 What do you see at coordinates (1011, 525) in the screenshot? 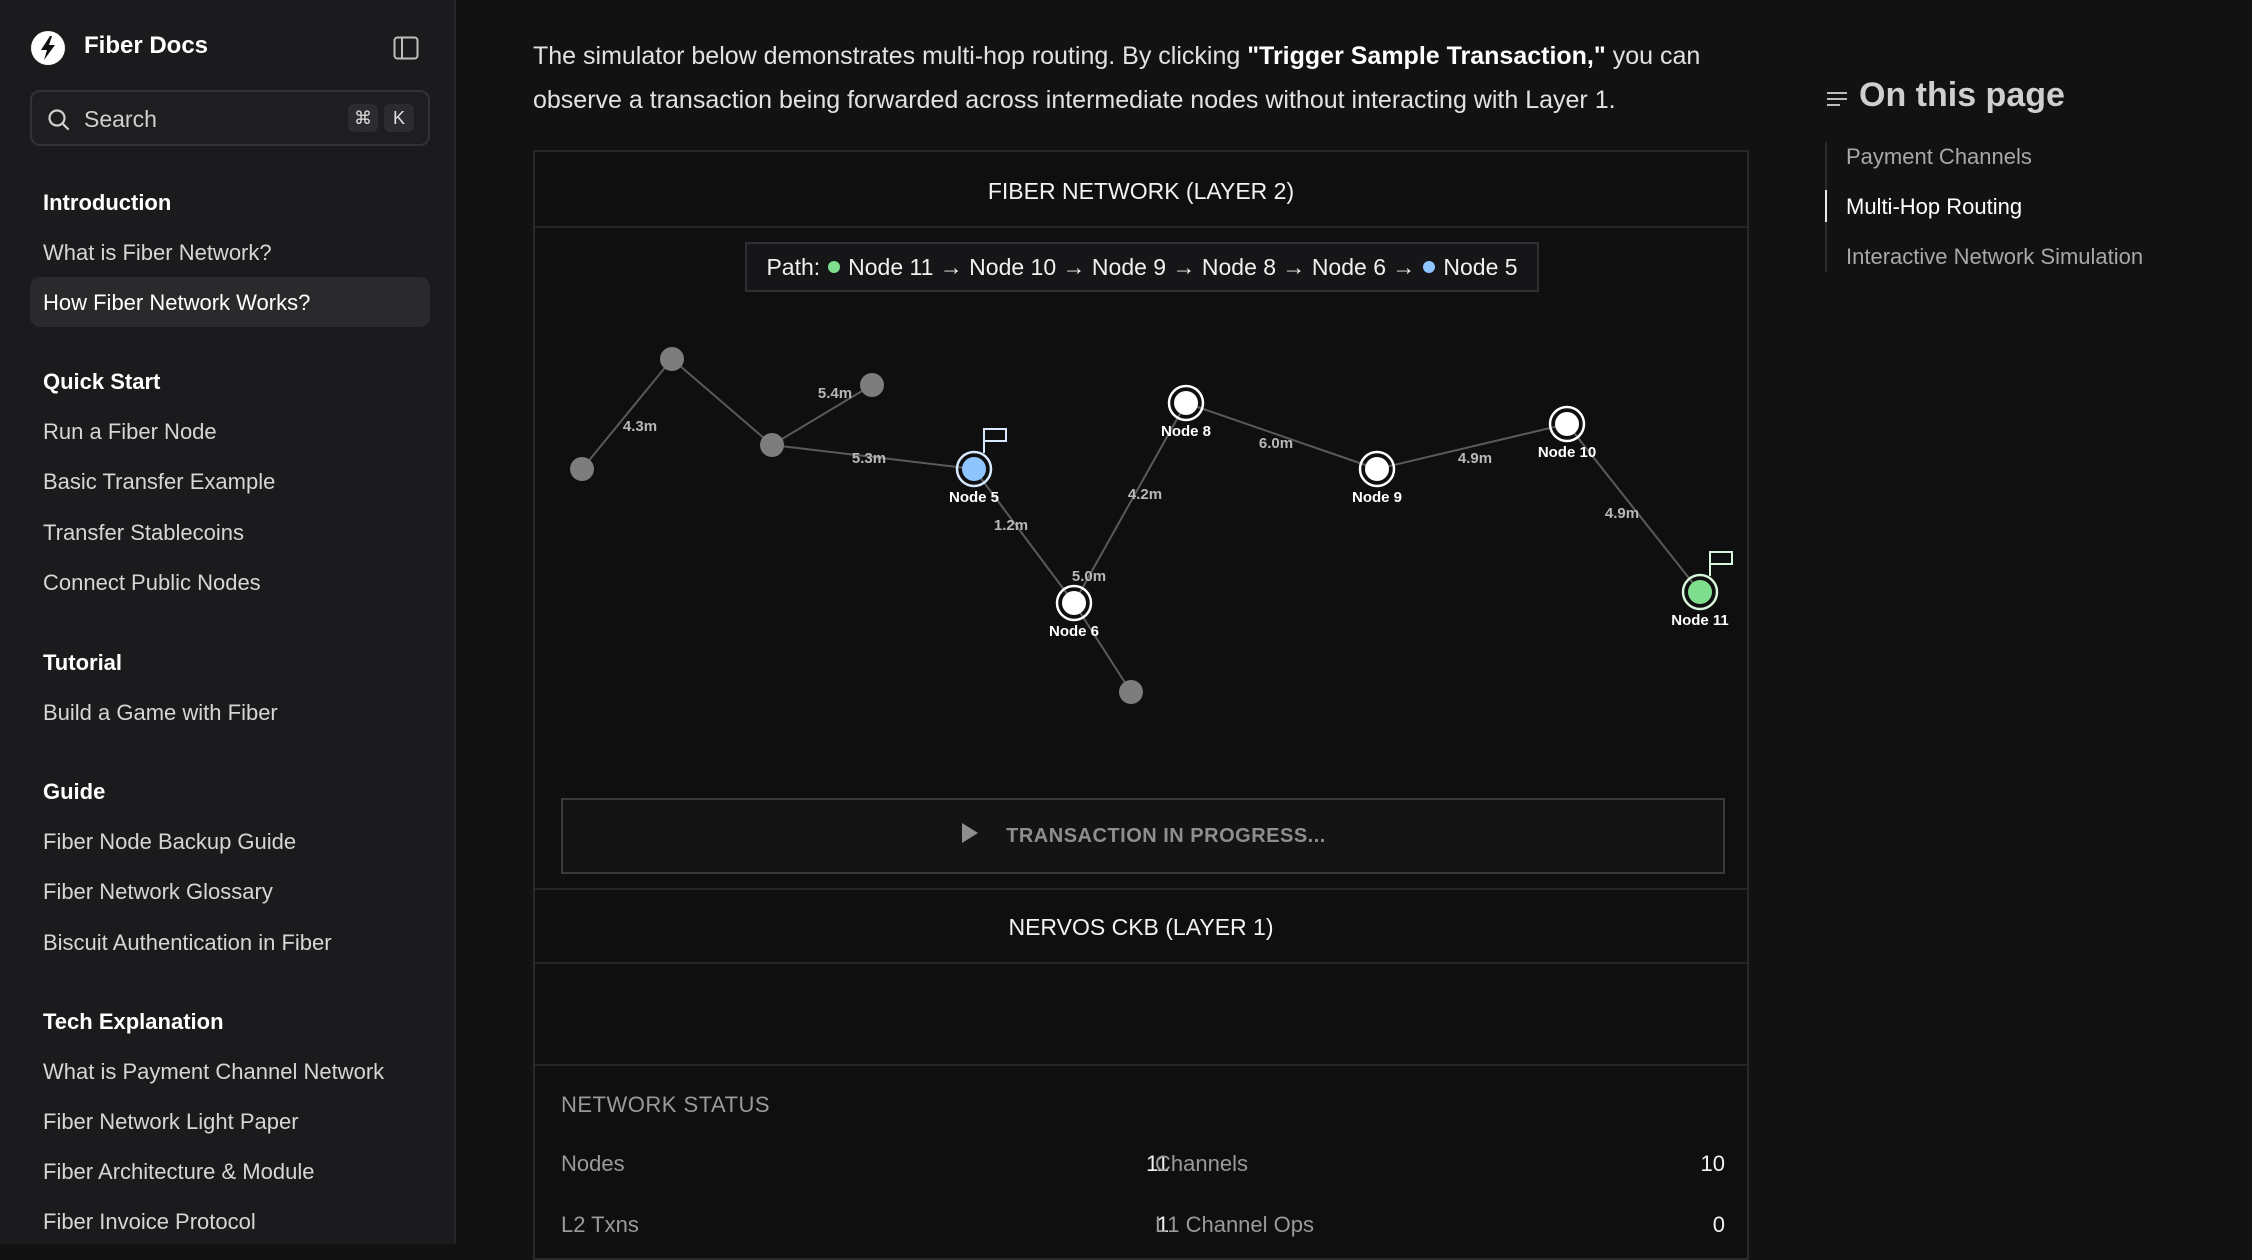
I see `edge-label: 1.2m` at bounding box center [1011, 525].